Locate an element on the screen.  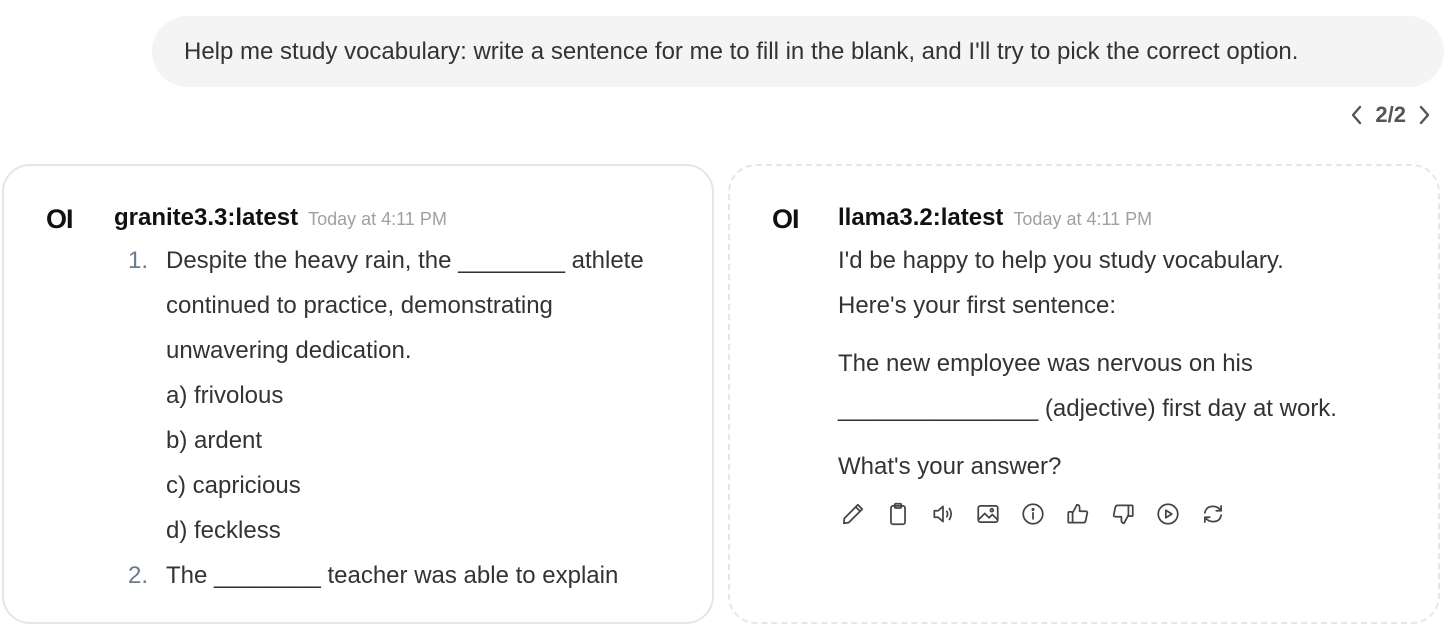
info-icon is located at coordinates (1033, 514).